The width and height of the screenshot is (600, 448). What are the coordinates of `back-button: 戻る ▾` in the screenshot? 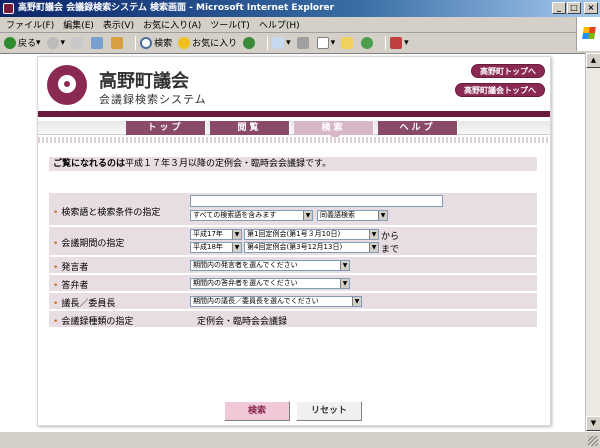 It's located at (22, 42).